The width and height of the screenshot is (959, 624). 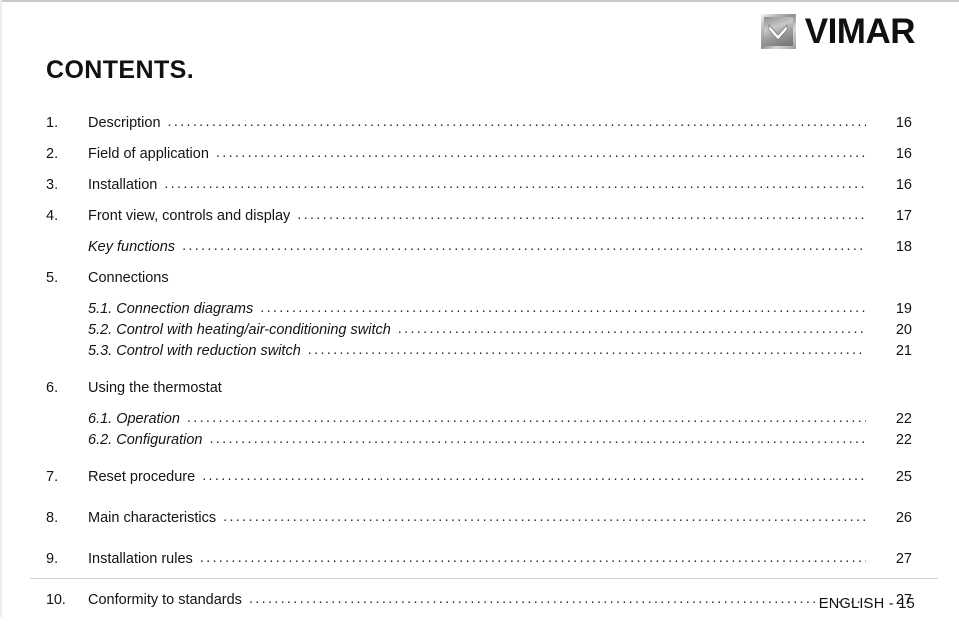 What do you see at coordinates (140, 559) in the screenshot?
I see `toc-entry-label: Installation rules` at bounding box center [140, 559].